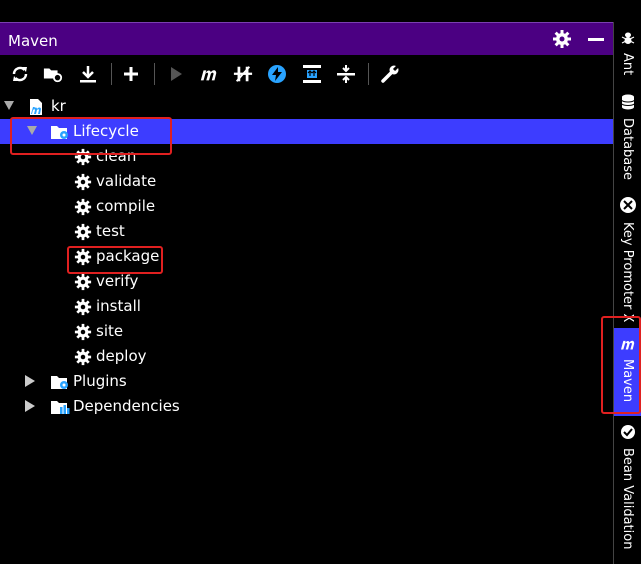 This screenshot has width=641, height=564. What do you see at coordinates (277, 74) in the screenshot?
I see `offline-icon` at bounding box center [277, 74].